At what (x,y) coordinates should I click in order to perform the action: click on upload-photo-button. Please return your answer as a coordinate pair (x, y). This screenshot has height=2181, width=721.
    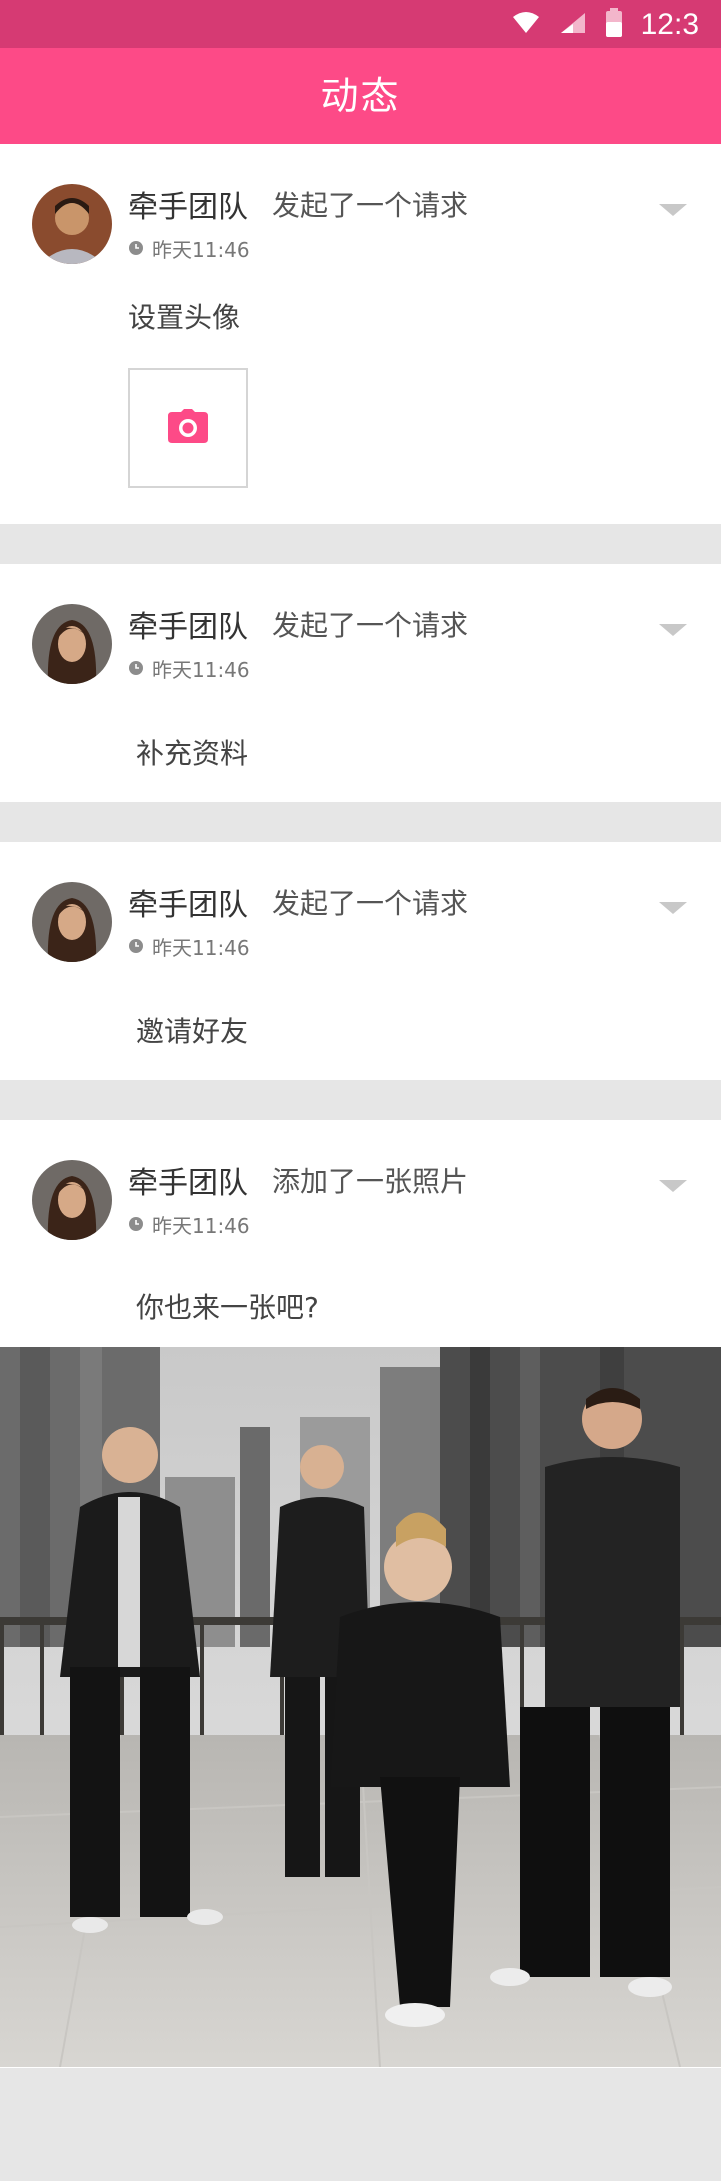
    Looking at the image, I should click on (188, 428).